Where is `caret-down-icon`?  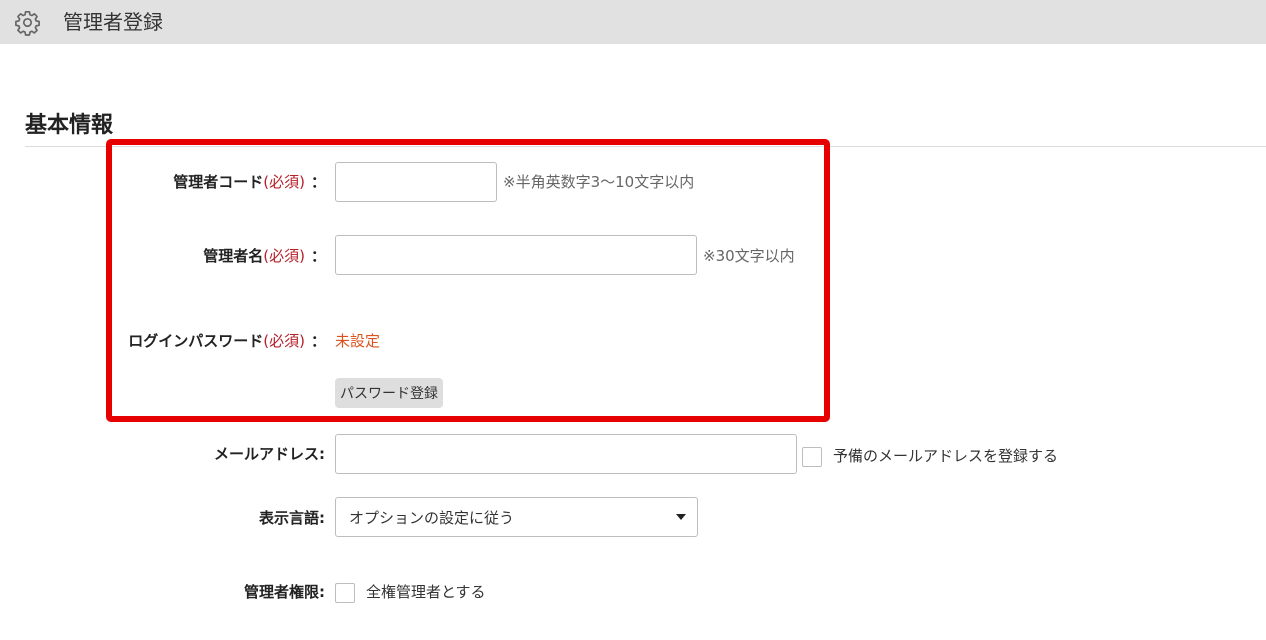
caret-down-icon is located at coordinates (681, 517).